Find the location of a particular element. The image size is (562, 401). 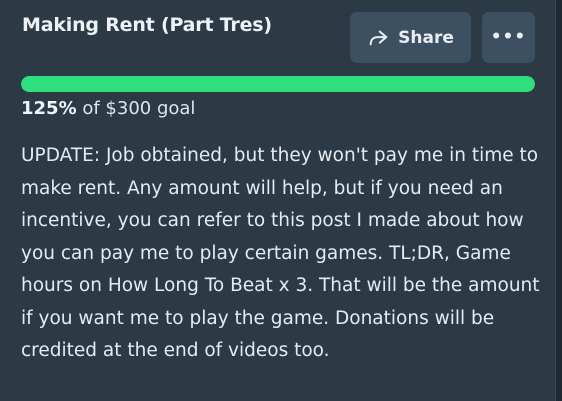

goal-progress-bar is located at coordinates (278, 84).